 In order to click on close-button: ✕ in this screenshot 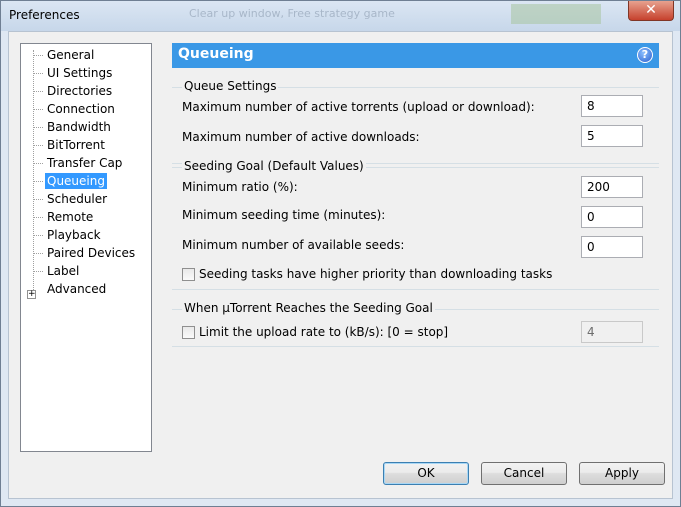, I will do `click(651, 11)`.